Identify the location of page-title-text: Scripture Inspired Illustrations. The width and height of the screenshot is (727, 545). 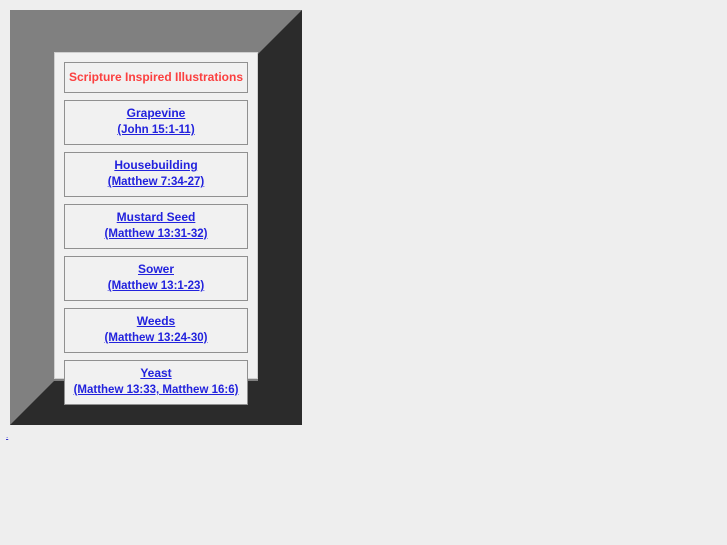
(156, 77).